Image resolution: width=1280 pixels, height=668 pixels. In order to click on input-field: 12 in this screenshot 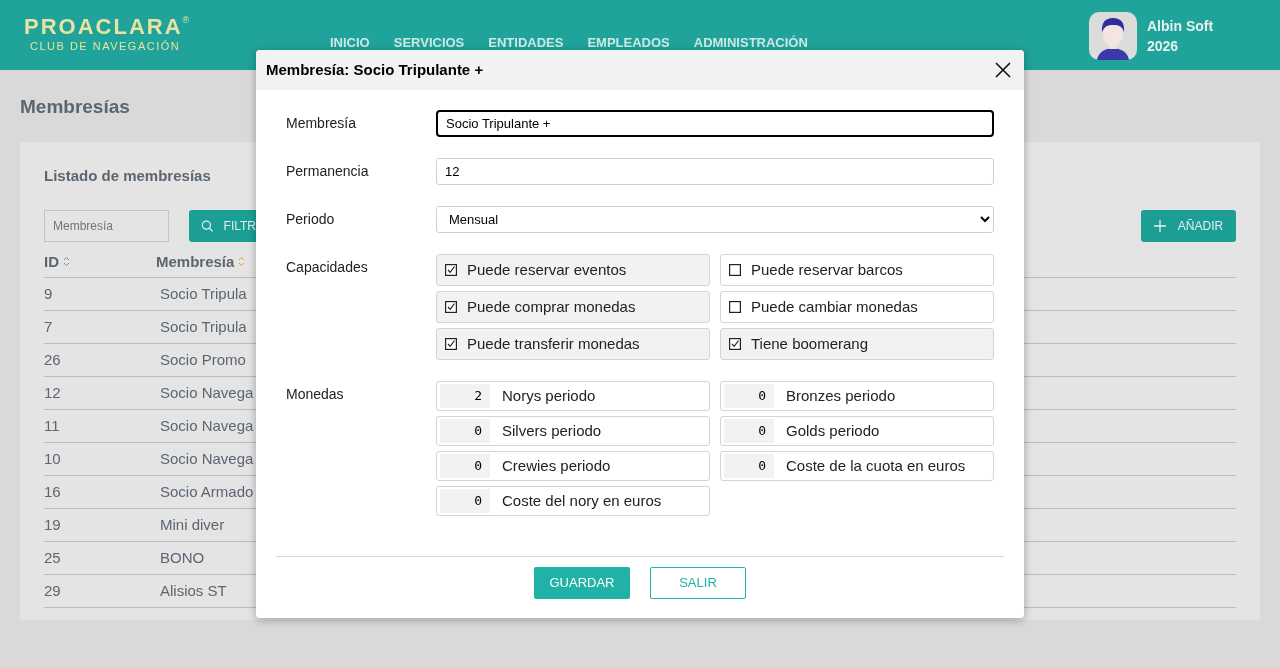, I will do `click(715, 171)`.